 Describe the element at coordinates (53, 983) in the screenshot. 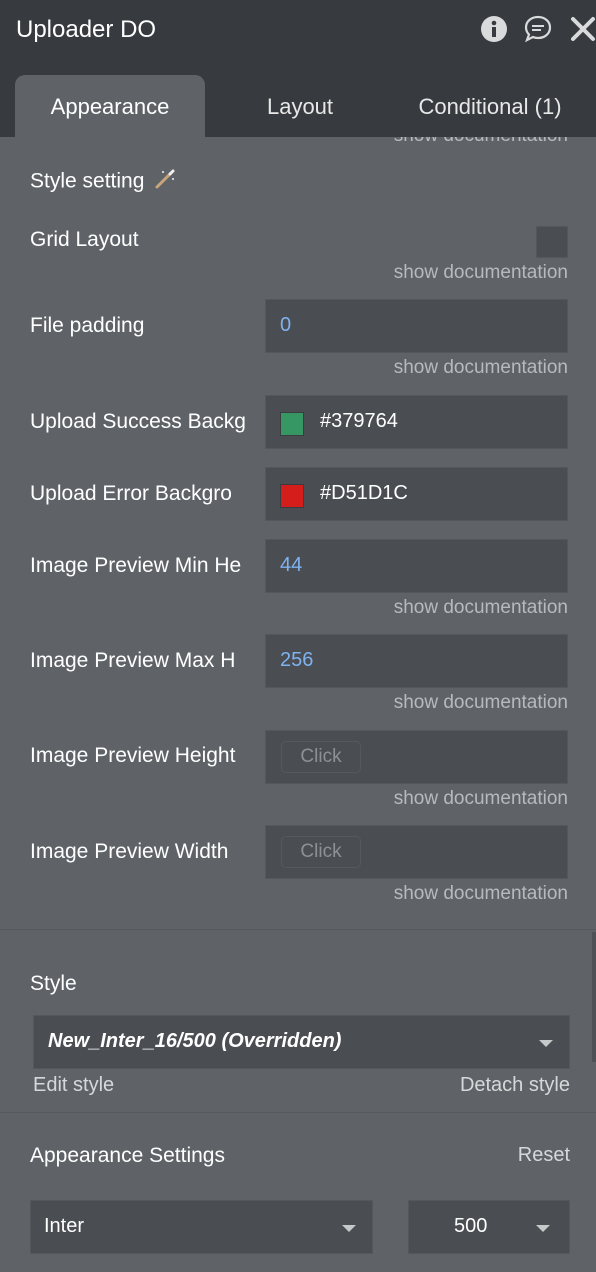

I see `style-label: Style` at that location.